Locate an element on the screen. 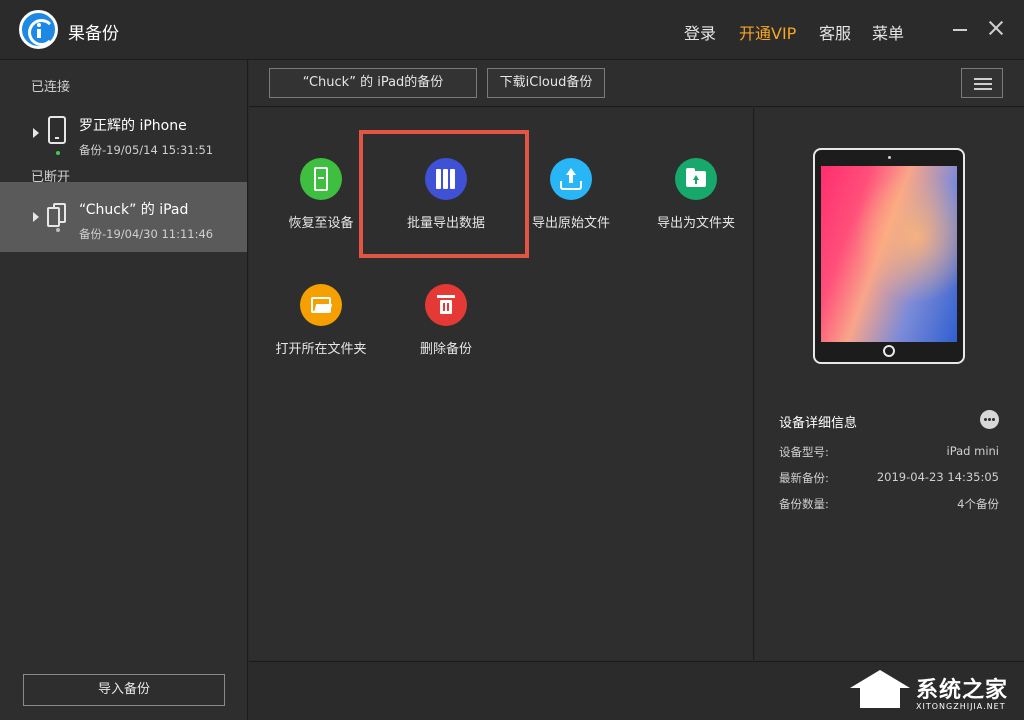 This screenshot has height=720, width=1024. watermark-subtext: XITONGZHIJIA.NET is located at coordinates (961, 706).